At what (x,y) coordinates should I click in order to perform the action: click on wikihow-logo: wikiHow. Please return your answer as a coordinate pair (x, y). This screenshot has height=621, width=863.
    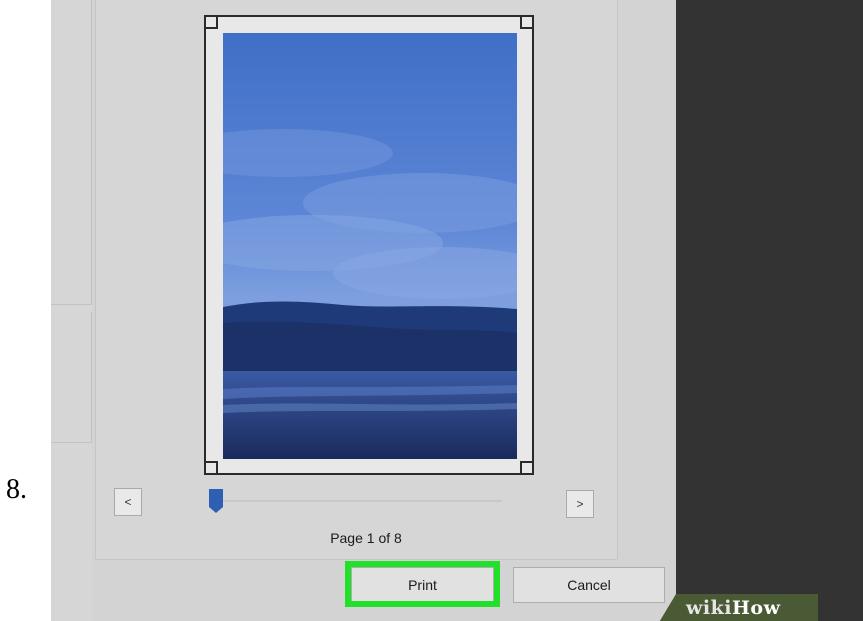
    Looking at the image, I should click on (738, 607).